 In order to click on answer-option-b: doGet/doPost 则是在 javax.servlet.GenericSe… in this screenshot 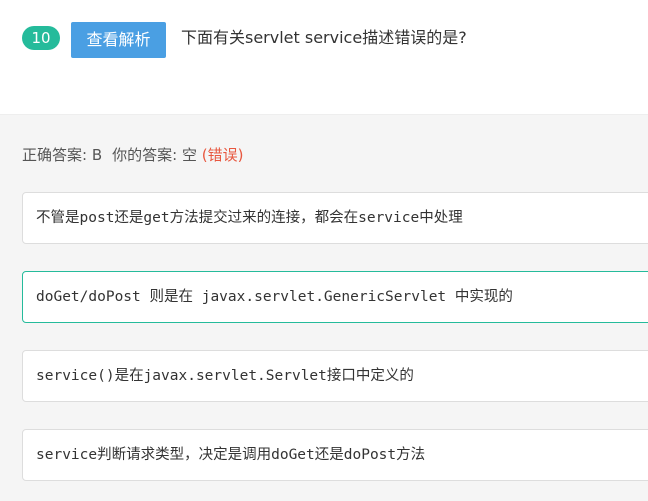, I will do `click(335, 297)`.